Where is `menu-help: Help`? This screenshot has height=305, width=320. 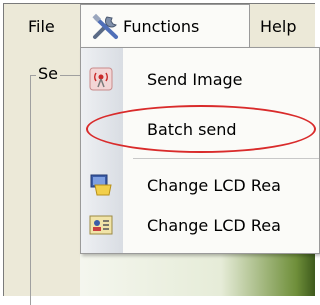 menu-help: Help is located at coordinates (278, 26).